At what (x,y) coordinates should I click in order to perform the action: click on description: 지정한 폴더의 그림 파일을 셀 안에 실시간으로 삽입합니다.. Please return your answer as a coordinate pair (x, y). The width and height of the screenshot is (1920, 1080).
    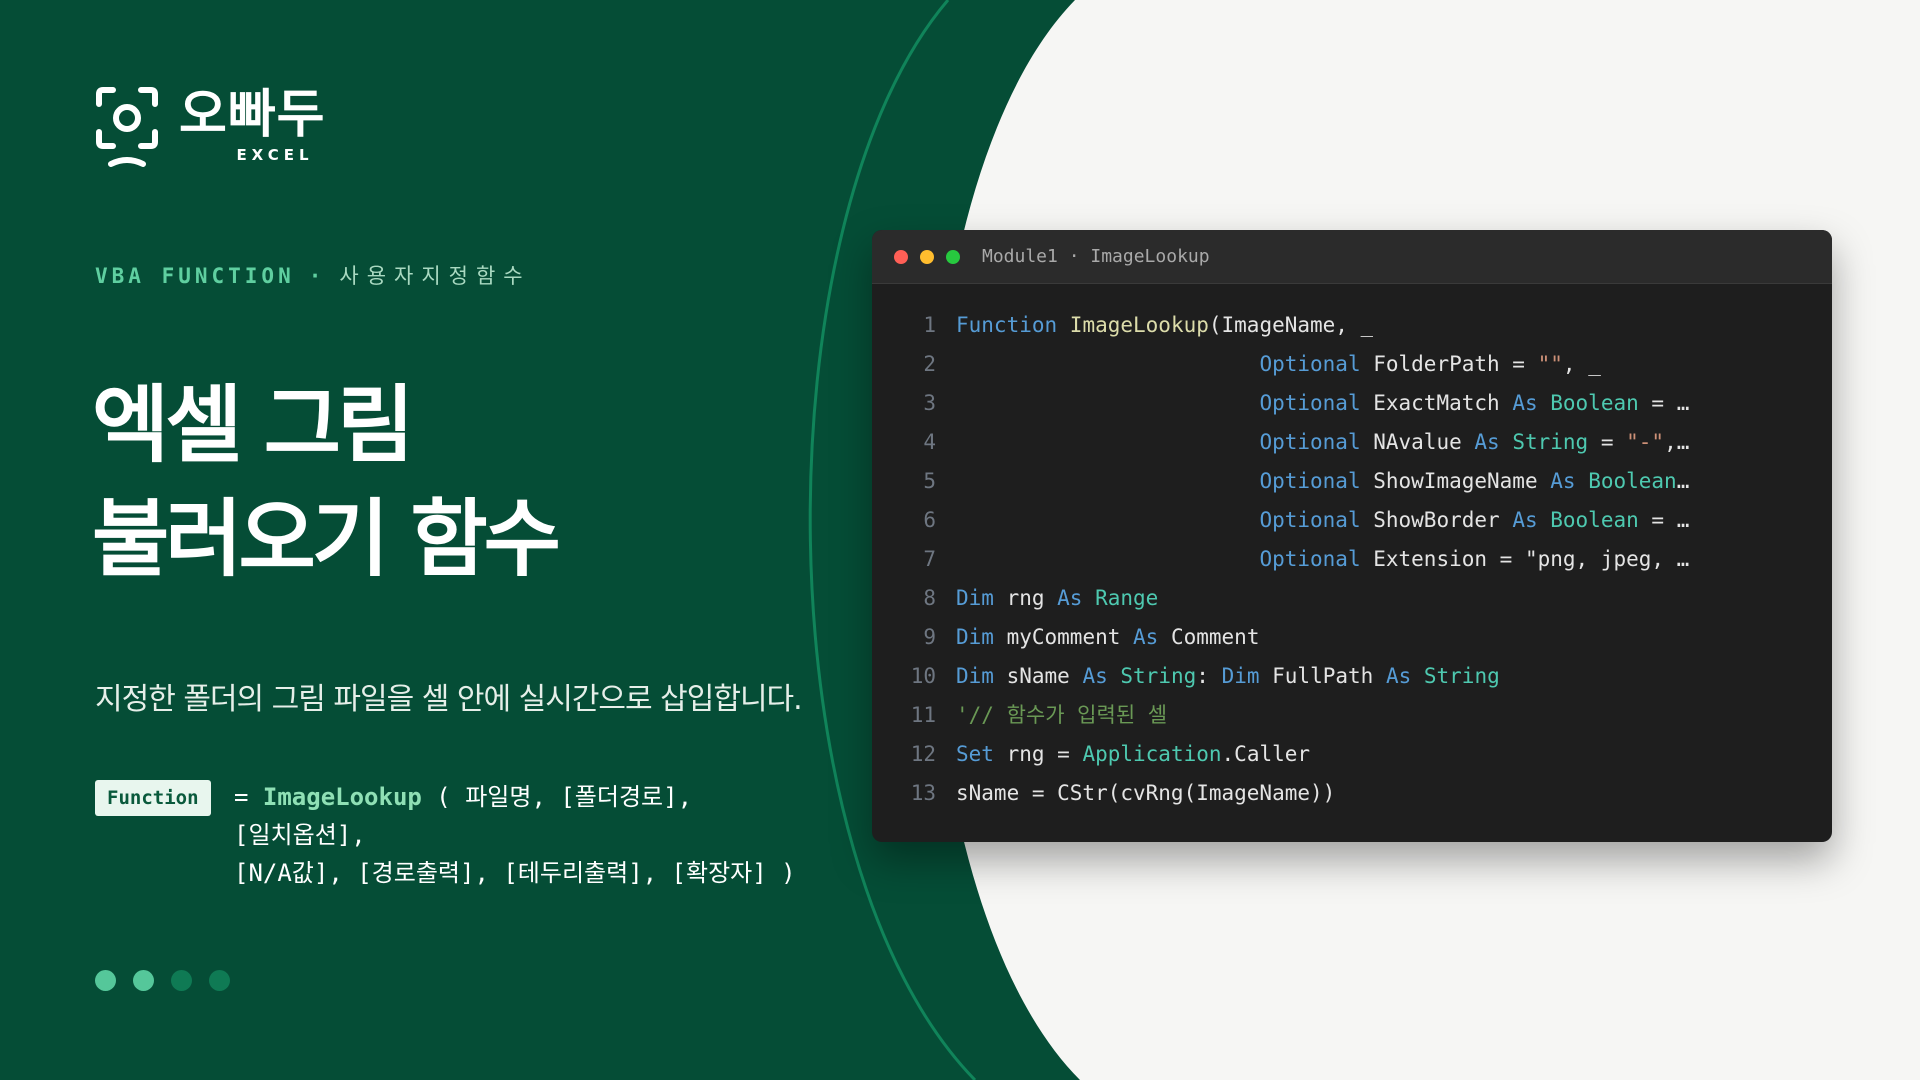
    Looking at the image, I should click on (449, 699).